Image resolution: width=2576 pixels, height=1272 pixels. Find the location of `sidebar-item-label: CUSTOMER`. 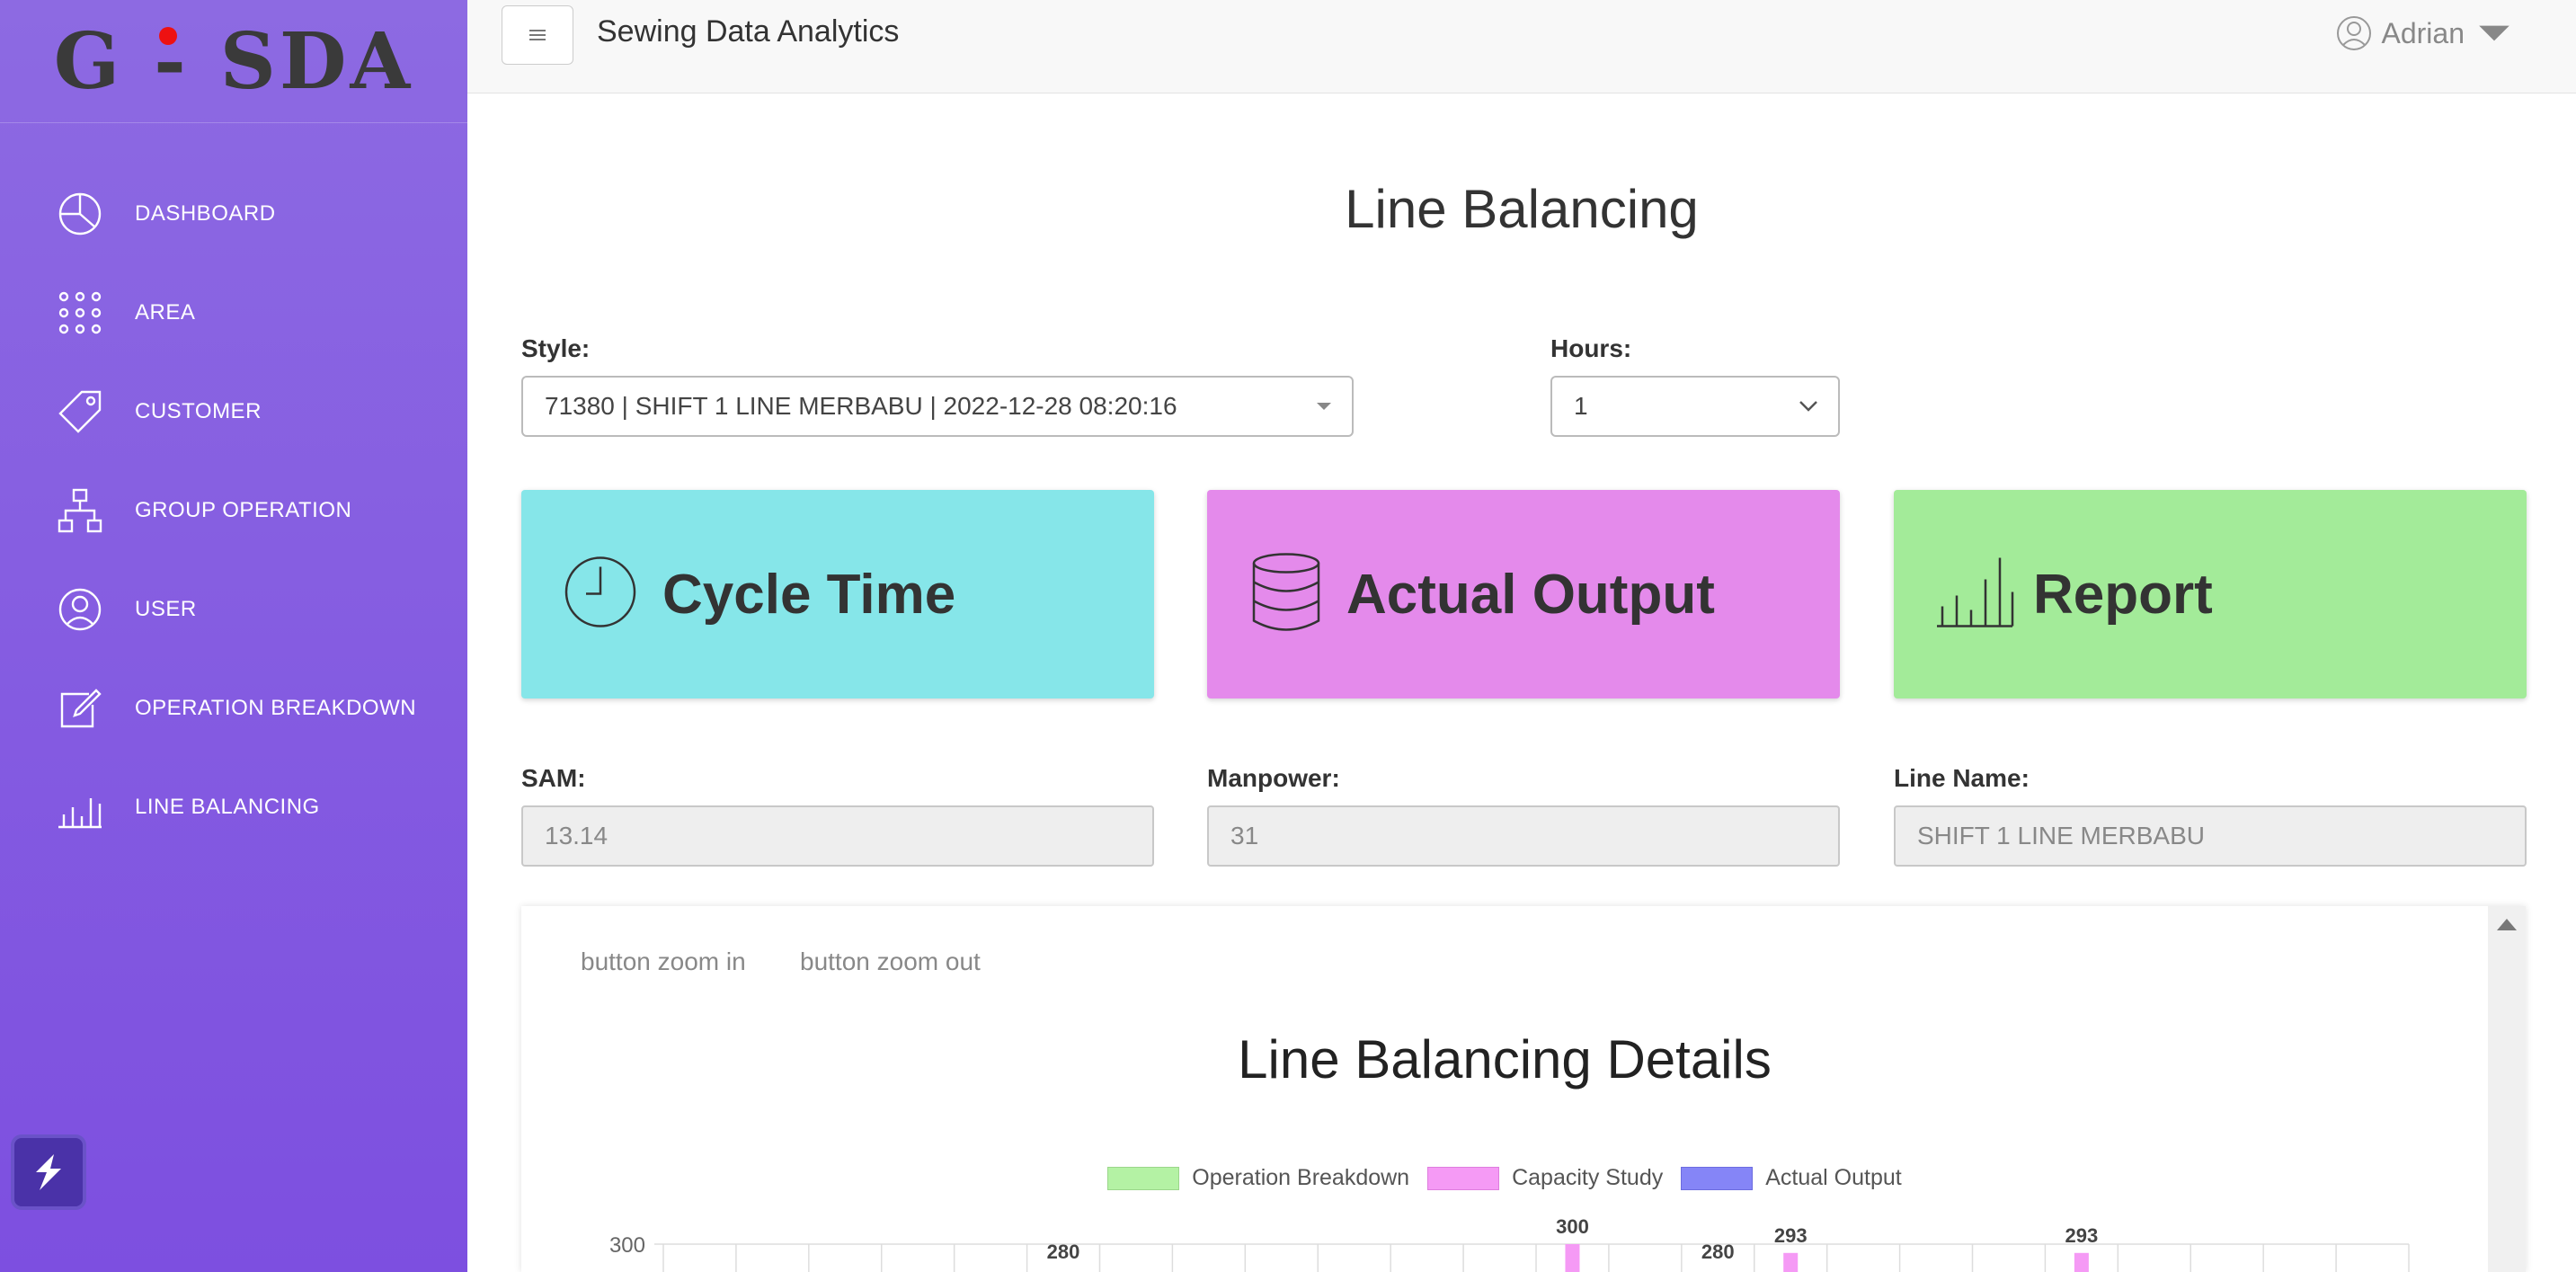

sidebar-item-label: CUSTOMER is located at coordinates (198, 411).